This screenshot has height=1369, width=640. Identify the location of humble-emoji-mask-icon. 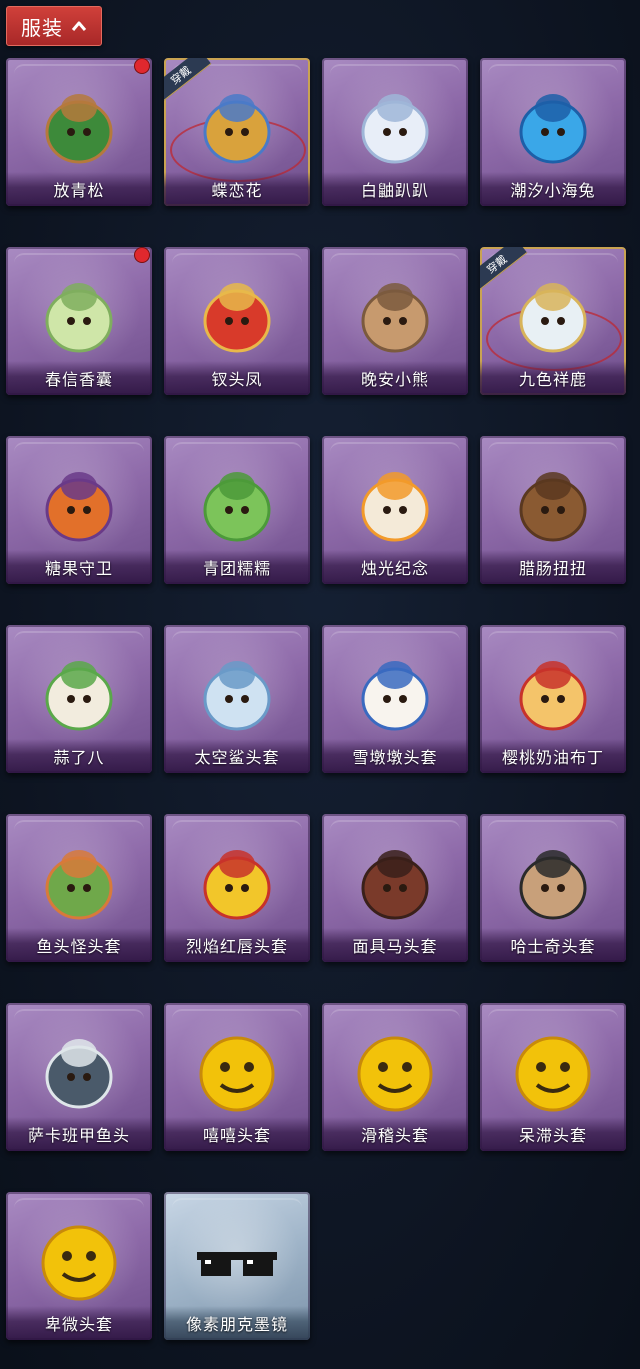
(79, 1263).